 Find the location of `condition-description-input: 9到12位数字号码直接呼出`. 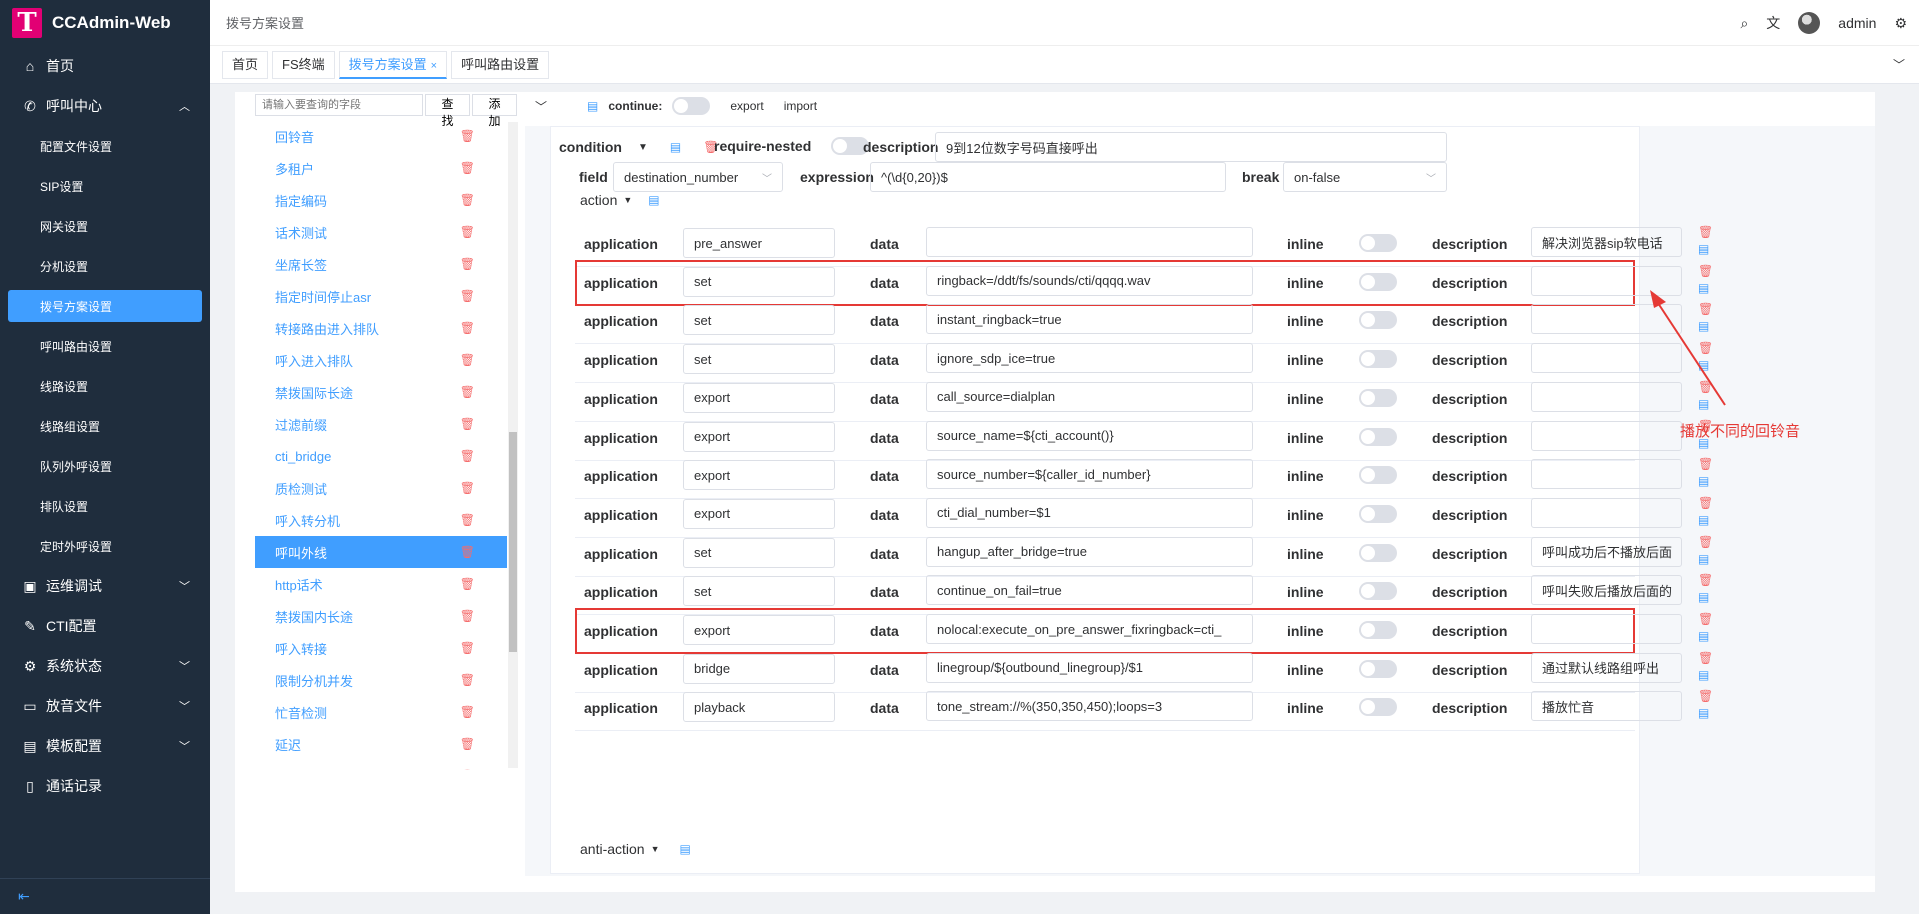

condition-description-input: 9到12位数字号码直接呼出 is located at coordinates (1191, 147).